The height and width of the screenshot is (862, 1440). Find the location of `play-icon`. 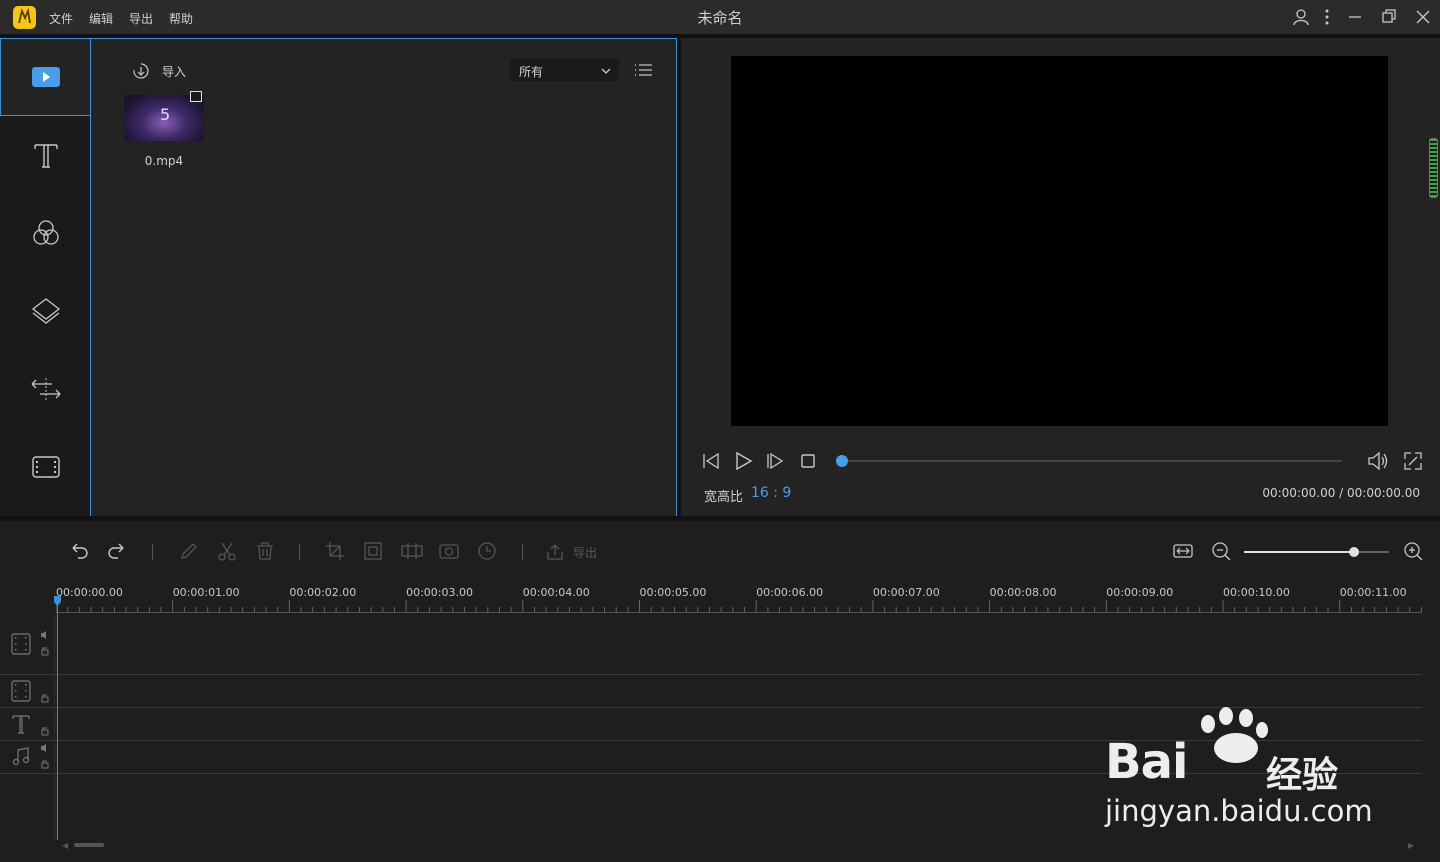

play-icon is located at coordinates (744, 461).